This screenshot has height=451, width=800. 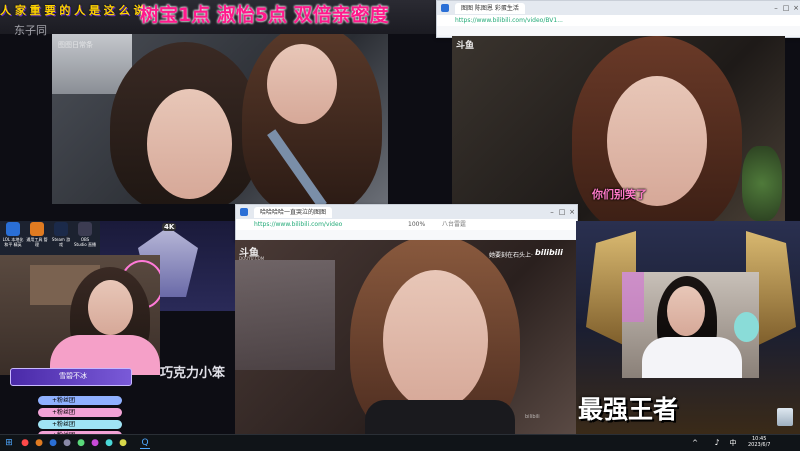 What do you see at coordinates (717, 443) in the screenshot?
I see `tray-volume-icon: ♪` at bounding box center [717, 443].